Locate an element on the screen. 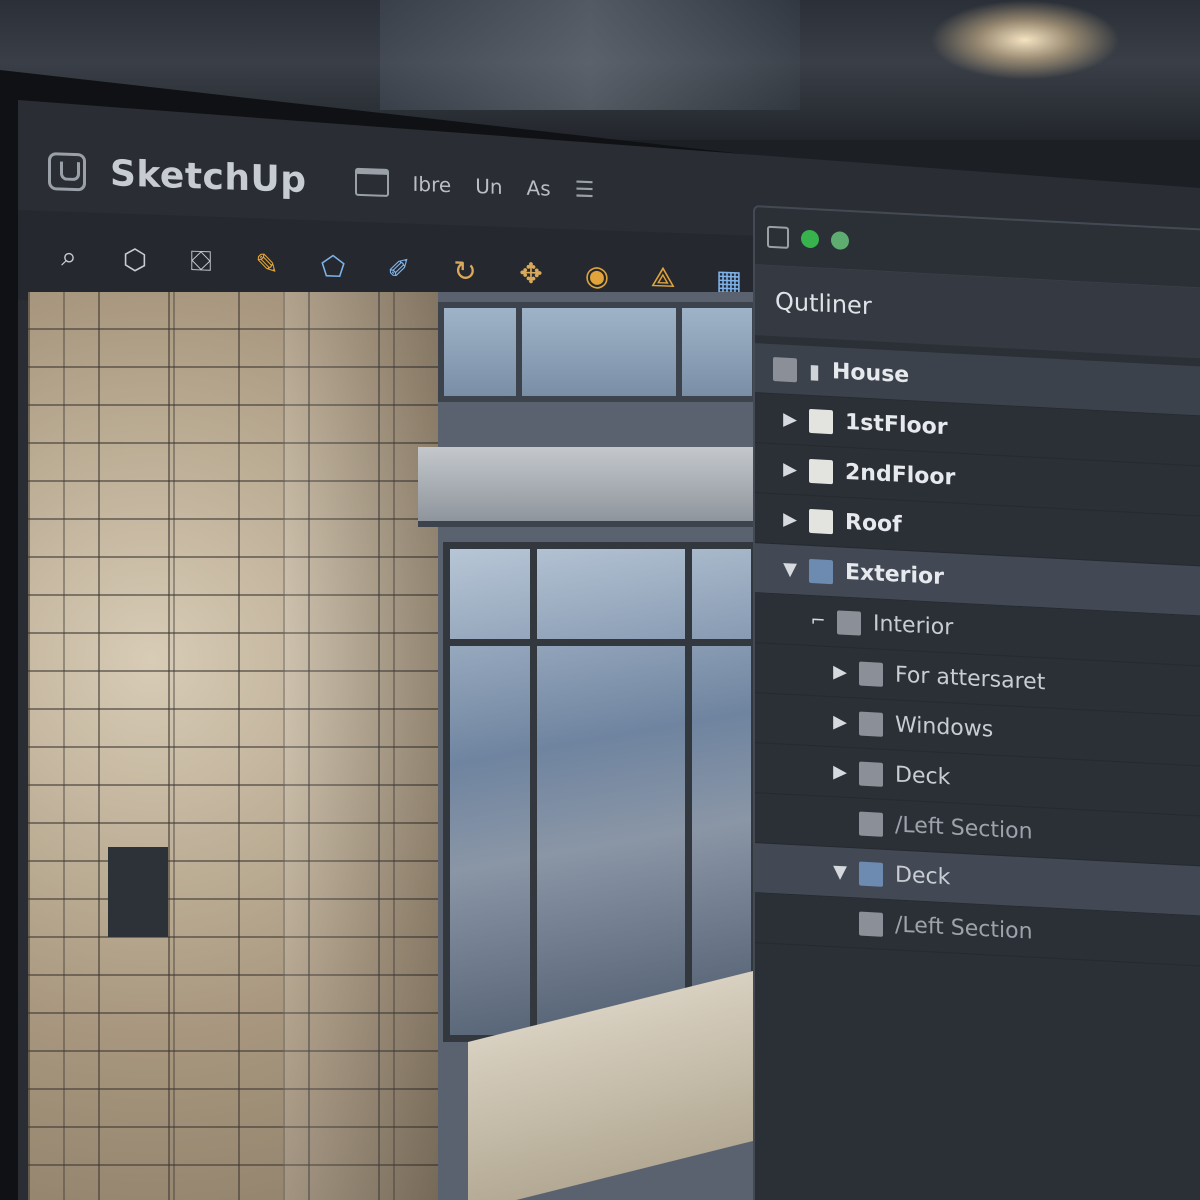 This screenshot has width=1200, height=1200. search-icon: ⌕ is located at coordinates (69, 256).